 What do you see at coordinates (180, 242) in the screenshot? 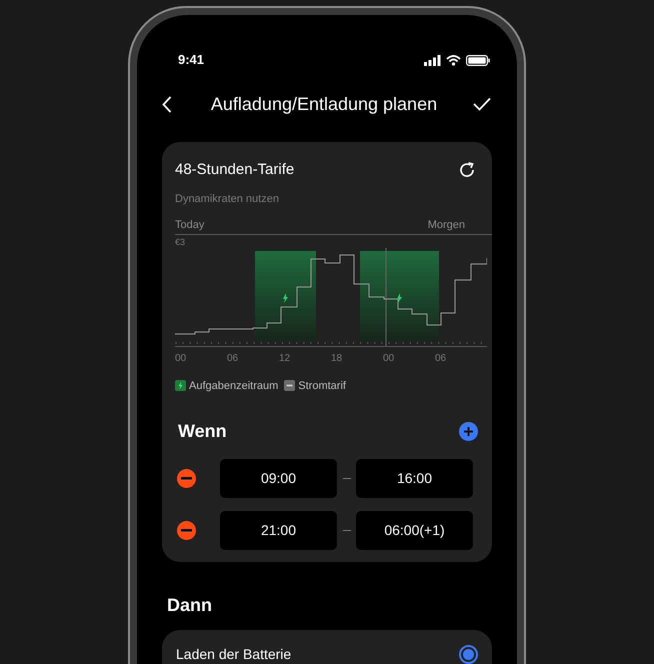
I see `price-axis-label: €3` at bounding box center [180, 242].